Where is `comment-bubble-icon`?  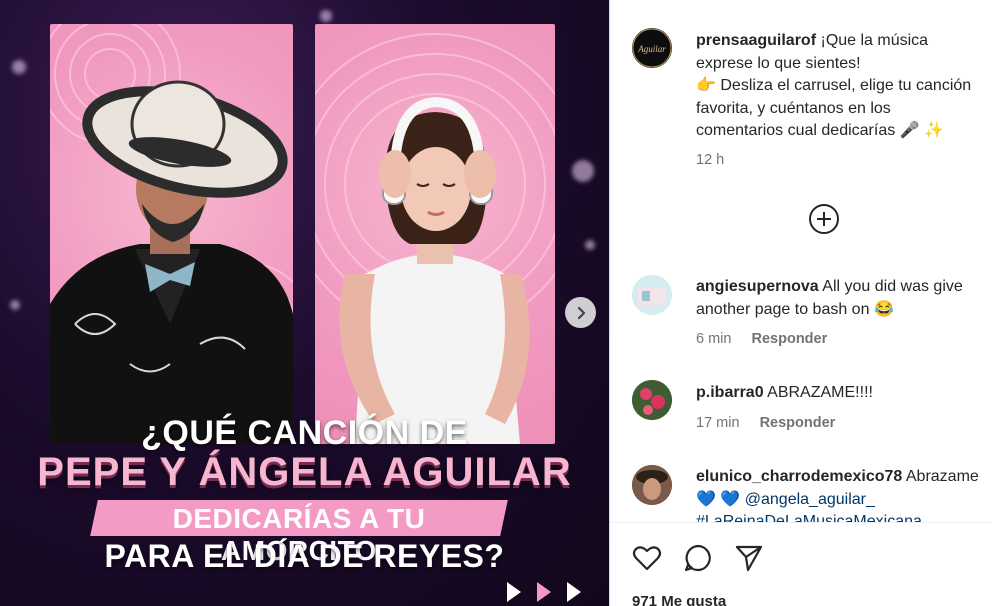
comment-bubble-icon is located at coordinates (698, 558).